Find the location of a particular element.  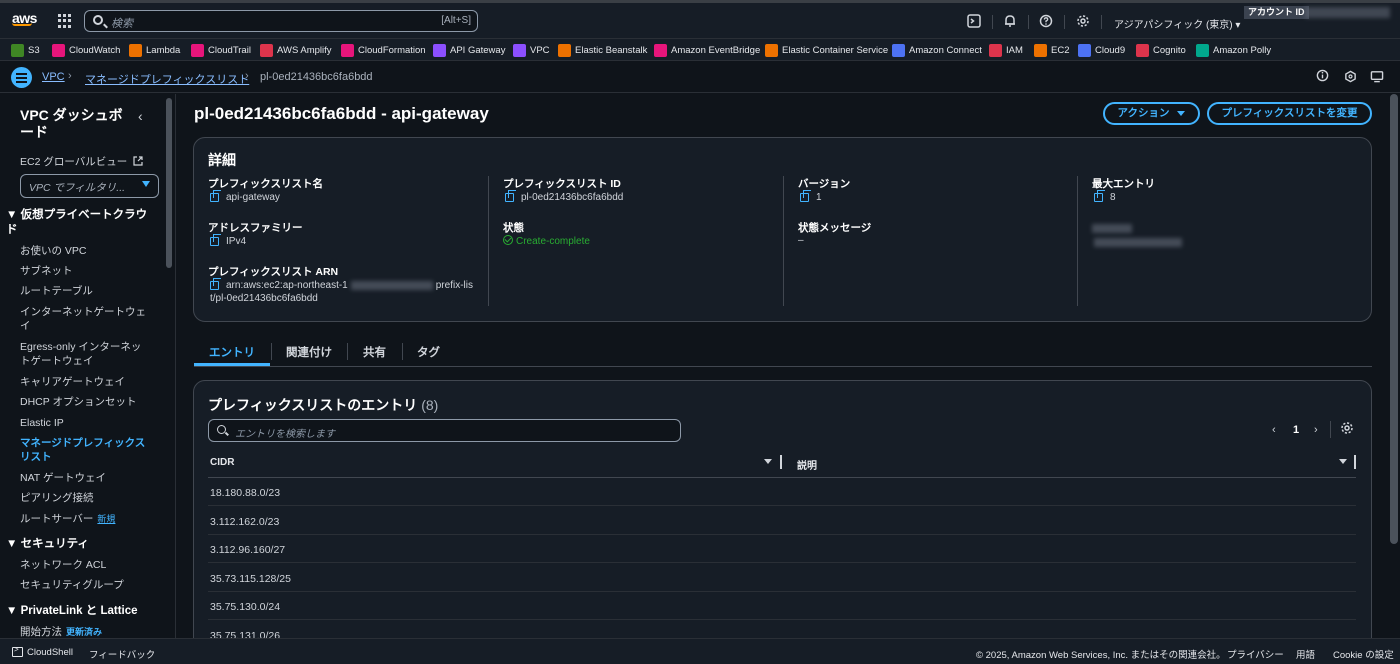

sidebar-item-your-vpcs: お使いの VPC is located at coordinates (85, 251).